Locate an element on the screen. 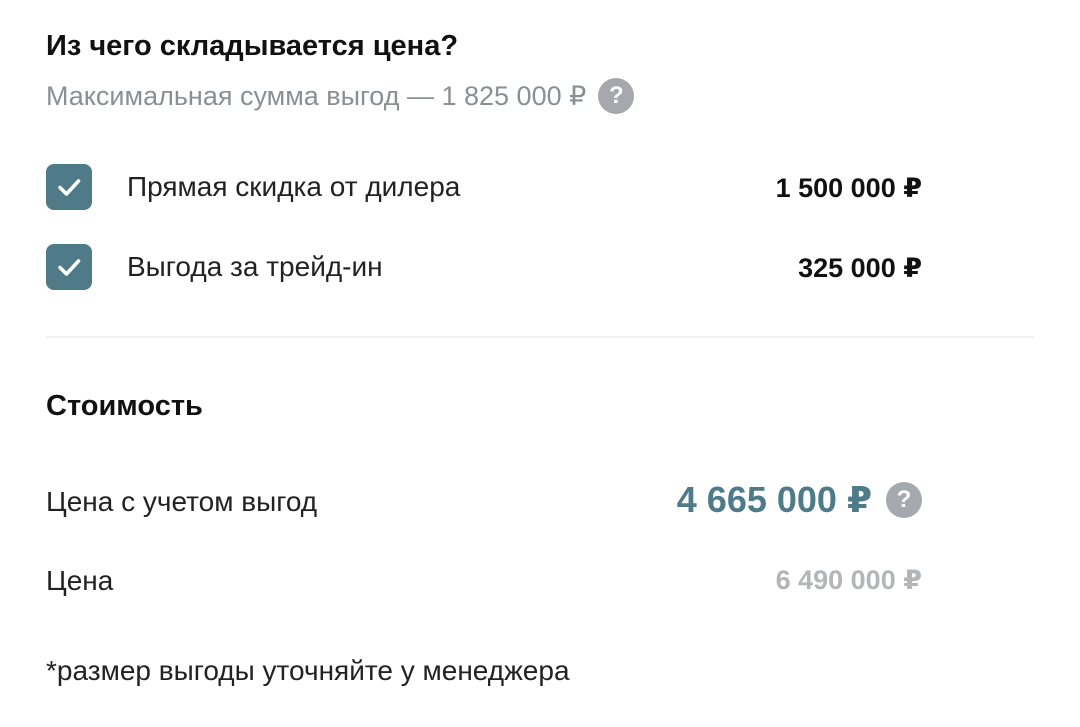 The width and height of the screenshot is (1080, 727). price-label: Цена is located at coordinates (80, 580).